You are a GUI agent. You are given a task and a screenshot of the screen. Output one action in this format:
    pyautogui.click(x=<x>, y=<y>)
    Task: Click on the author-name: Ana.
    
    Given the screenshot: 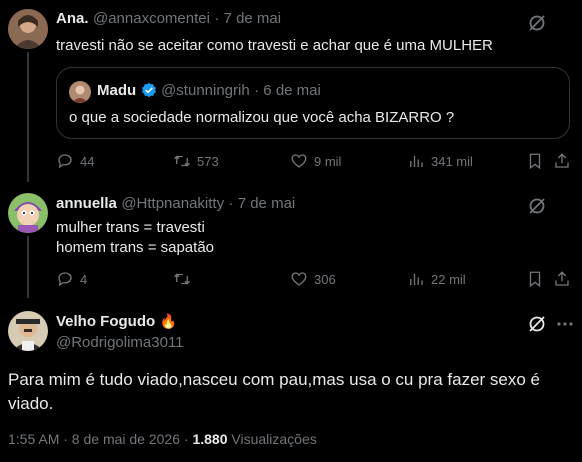 What is the action you would take?
    pyautogui.click(x=72, y=18)
    